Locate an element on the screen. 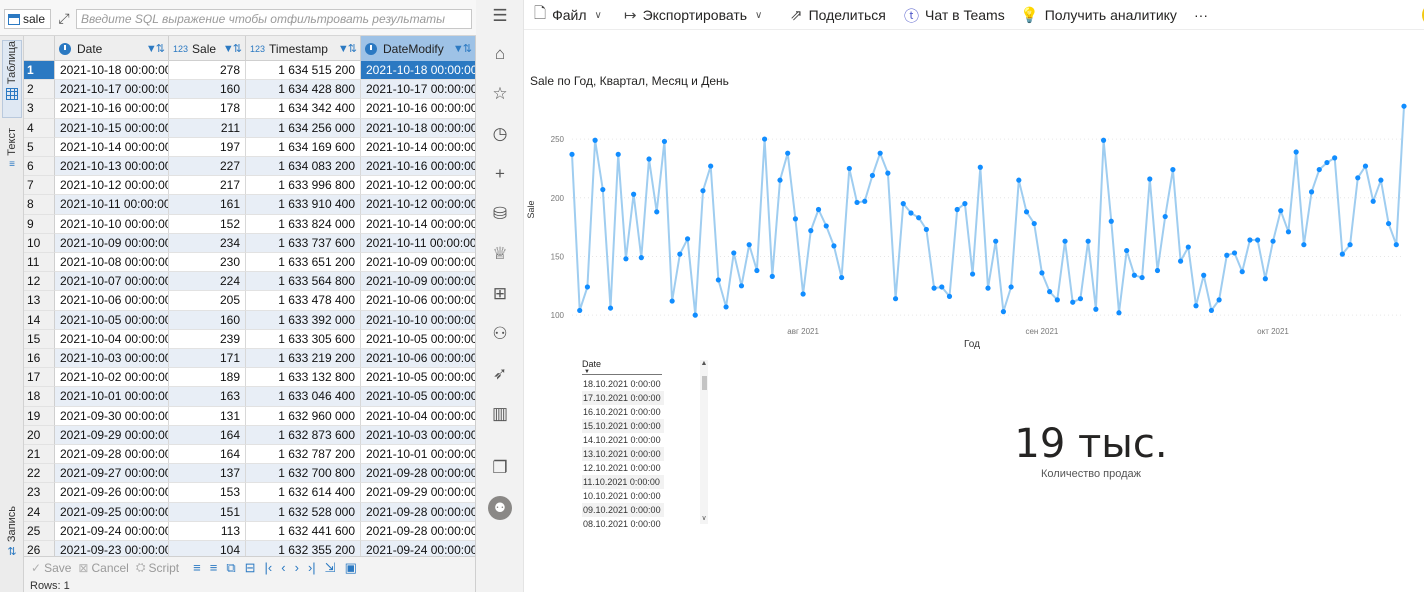 The image size is (1424, 592). row-number-cell: 19 is located at coordinates (39, 416).